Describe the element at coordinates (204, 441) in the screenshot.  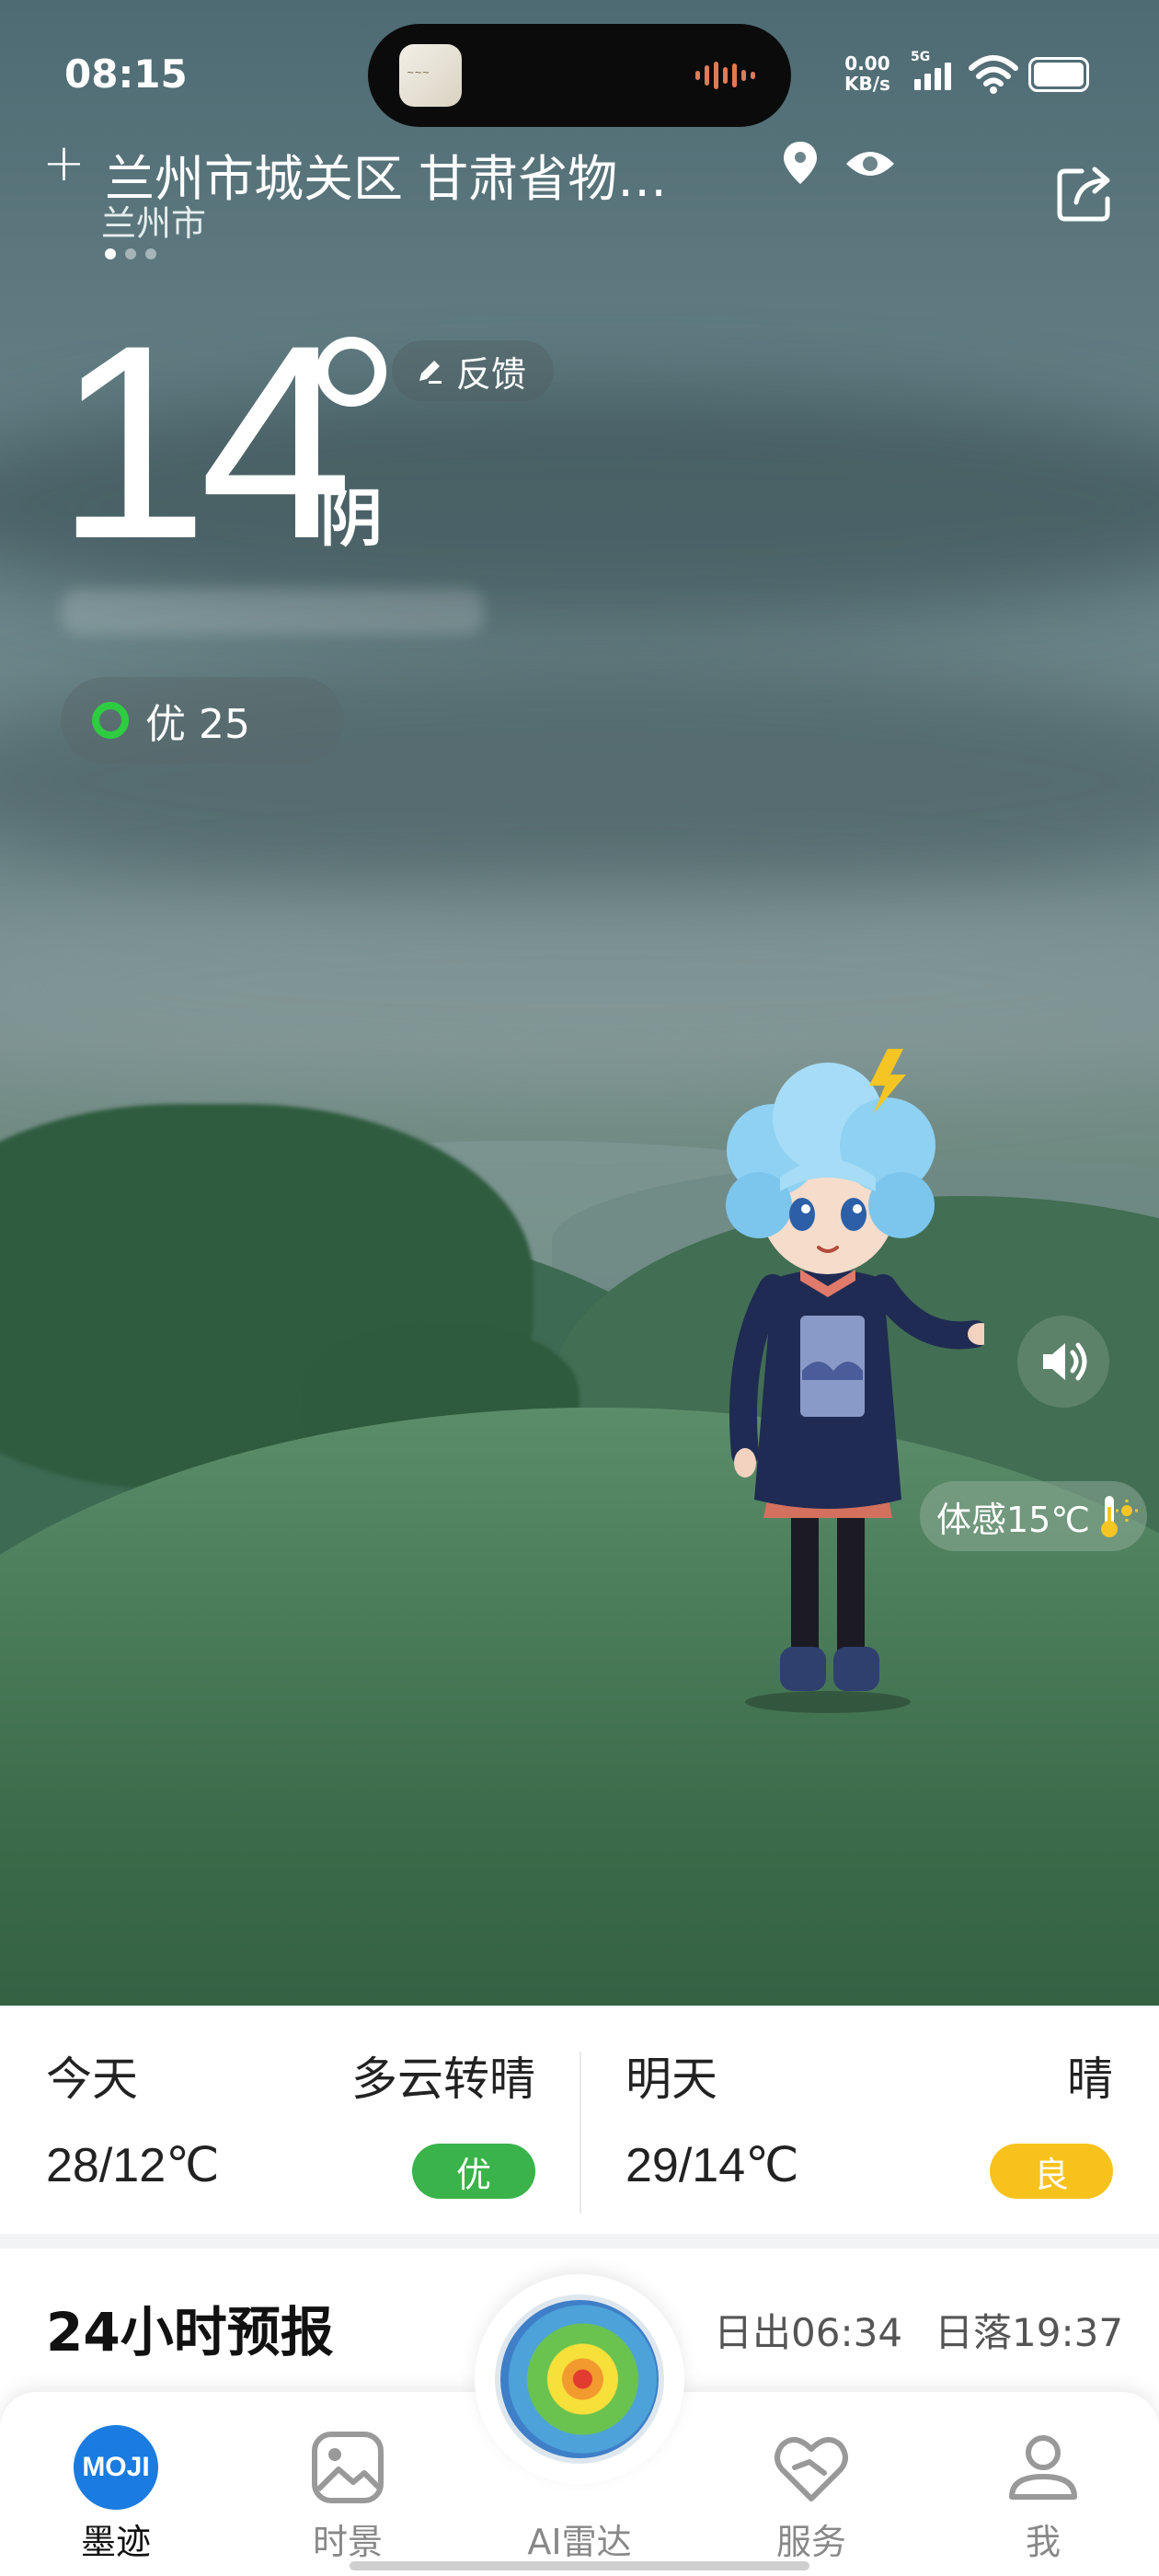
I see `current-temperature: 14` at that location.